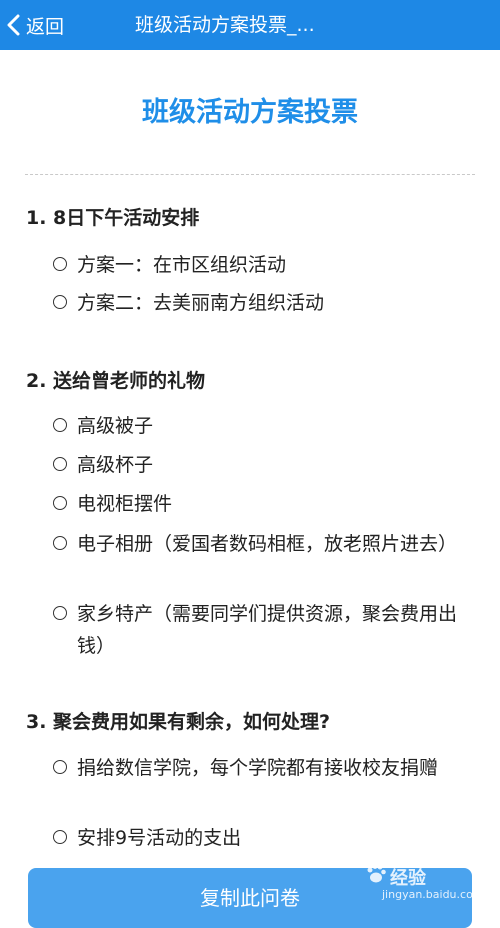  I want to click on option-label: 高级被子, so click(115, 426).